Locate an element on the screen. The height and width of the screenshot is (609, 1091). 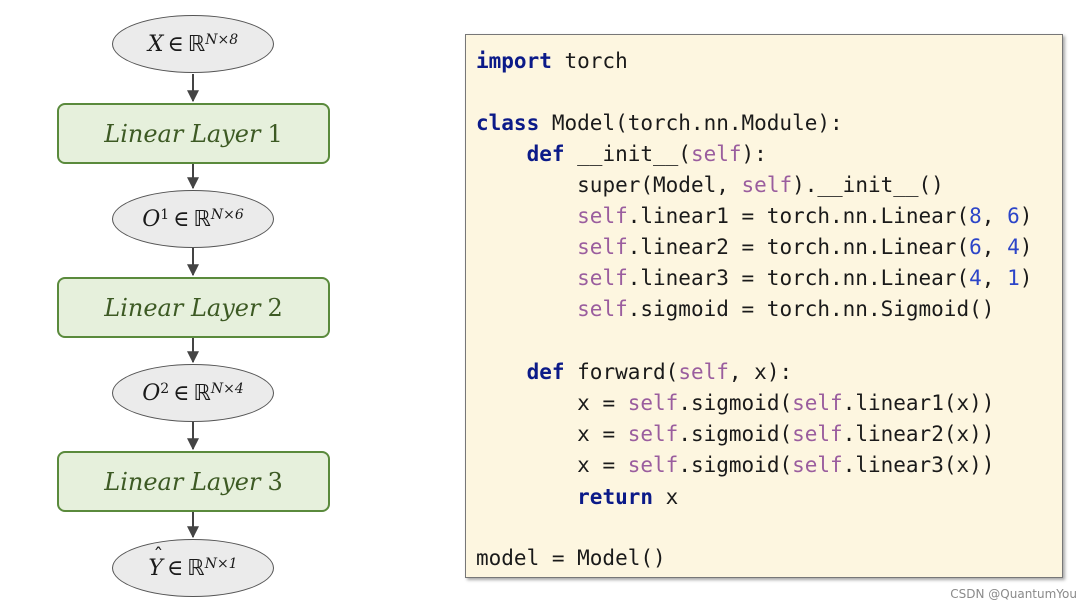
code-text: model = Model() is located at coordinates (571, 558).